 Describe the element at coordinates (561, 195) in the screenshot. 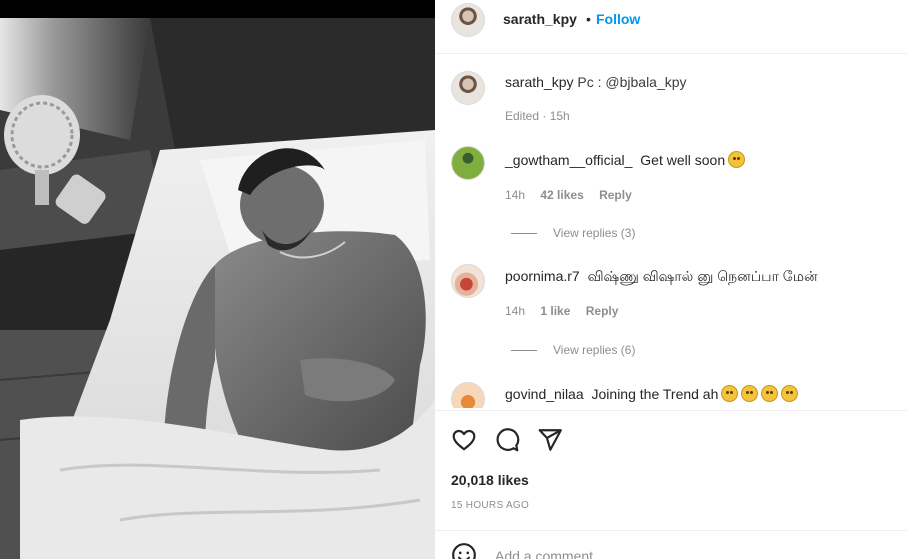

I see `comment-likes: 42 likes` at that location.